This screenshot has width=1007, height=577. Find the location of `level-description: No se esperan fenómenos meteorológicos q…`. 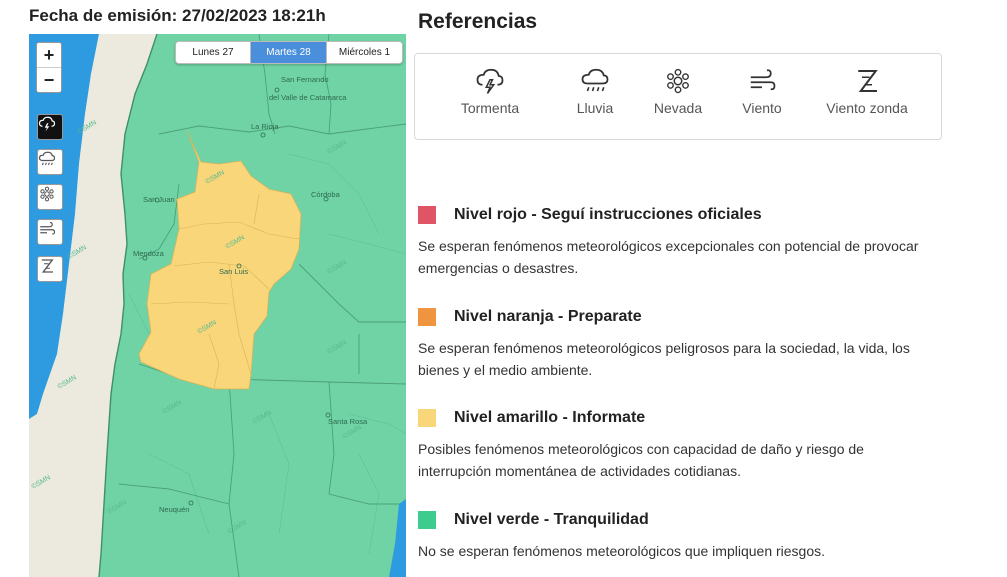

level-description: No se esperan fenómenos meteorológicos q… is located at coordinates (622, 551).